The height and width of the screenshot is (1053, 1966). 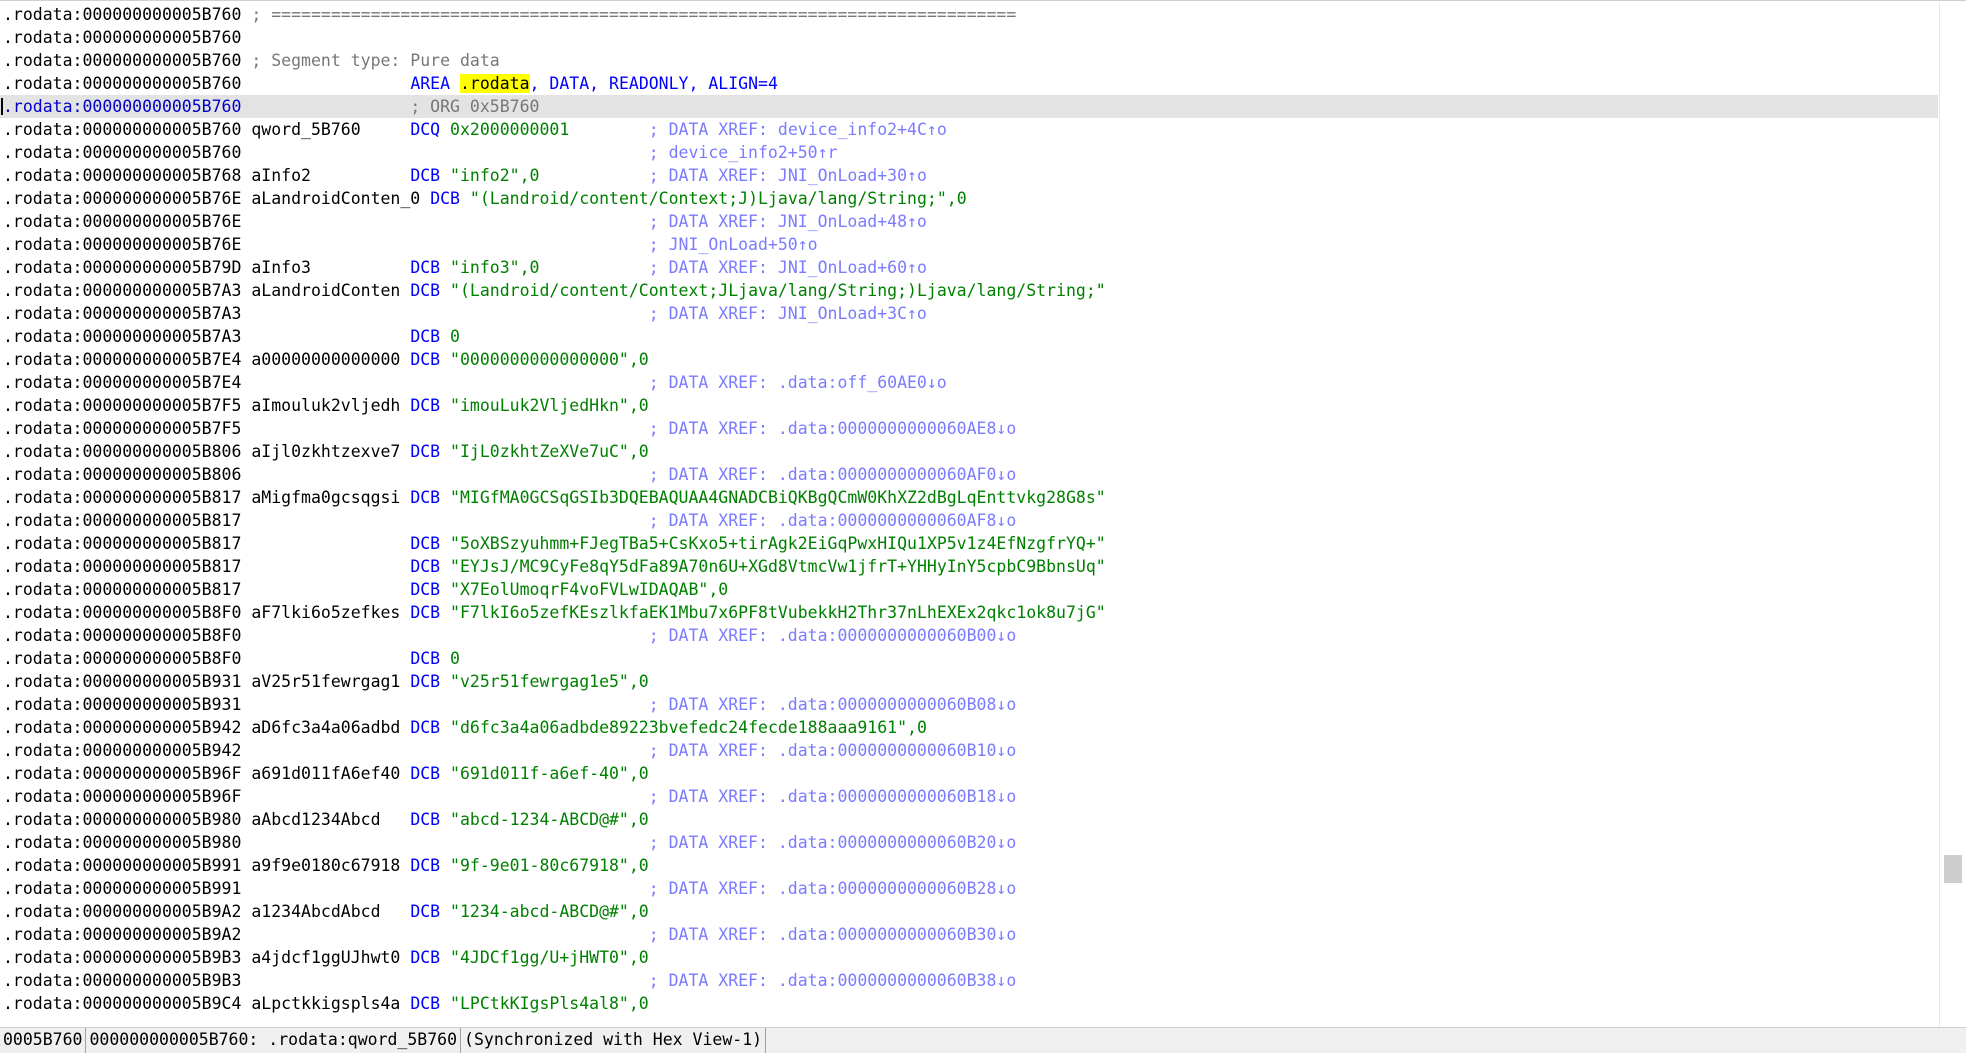 What do you see at coordinates (325, 727) in the screenshot?
I see `line-label: aD6fc3a4a06adbd` at bounding box center [325, 727].